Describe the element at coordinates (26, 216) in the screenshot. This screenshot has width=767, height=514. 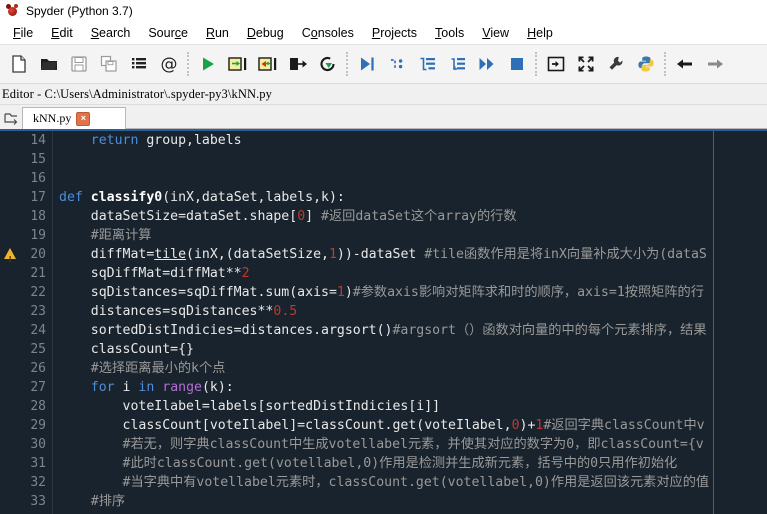
I see `line-number: 18` at that location.